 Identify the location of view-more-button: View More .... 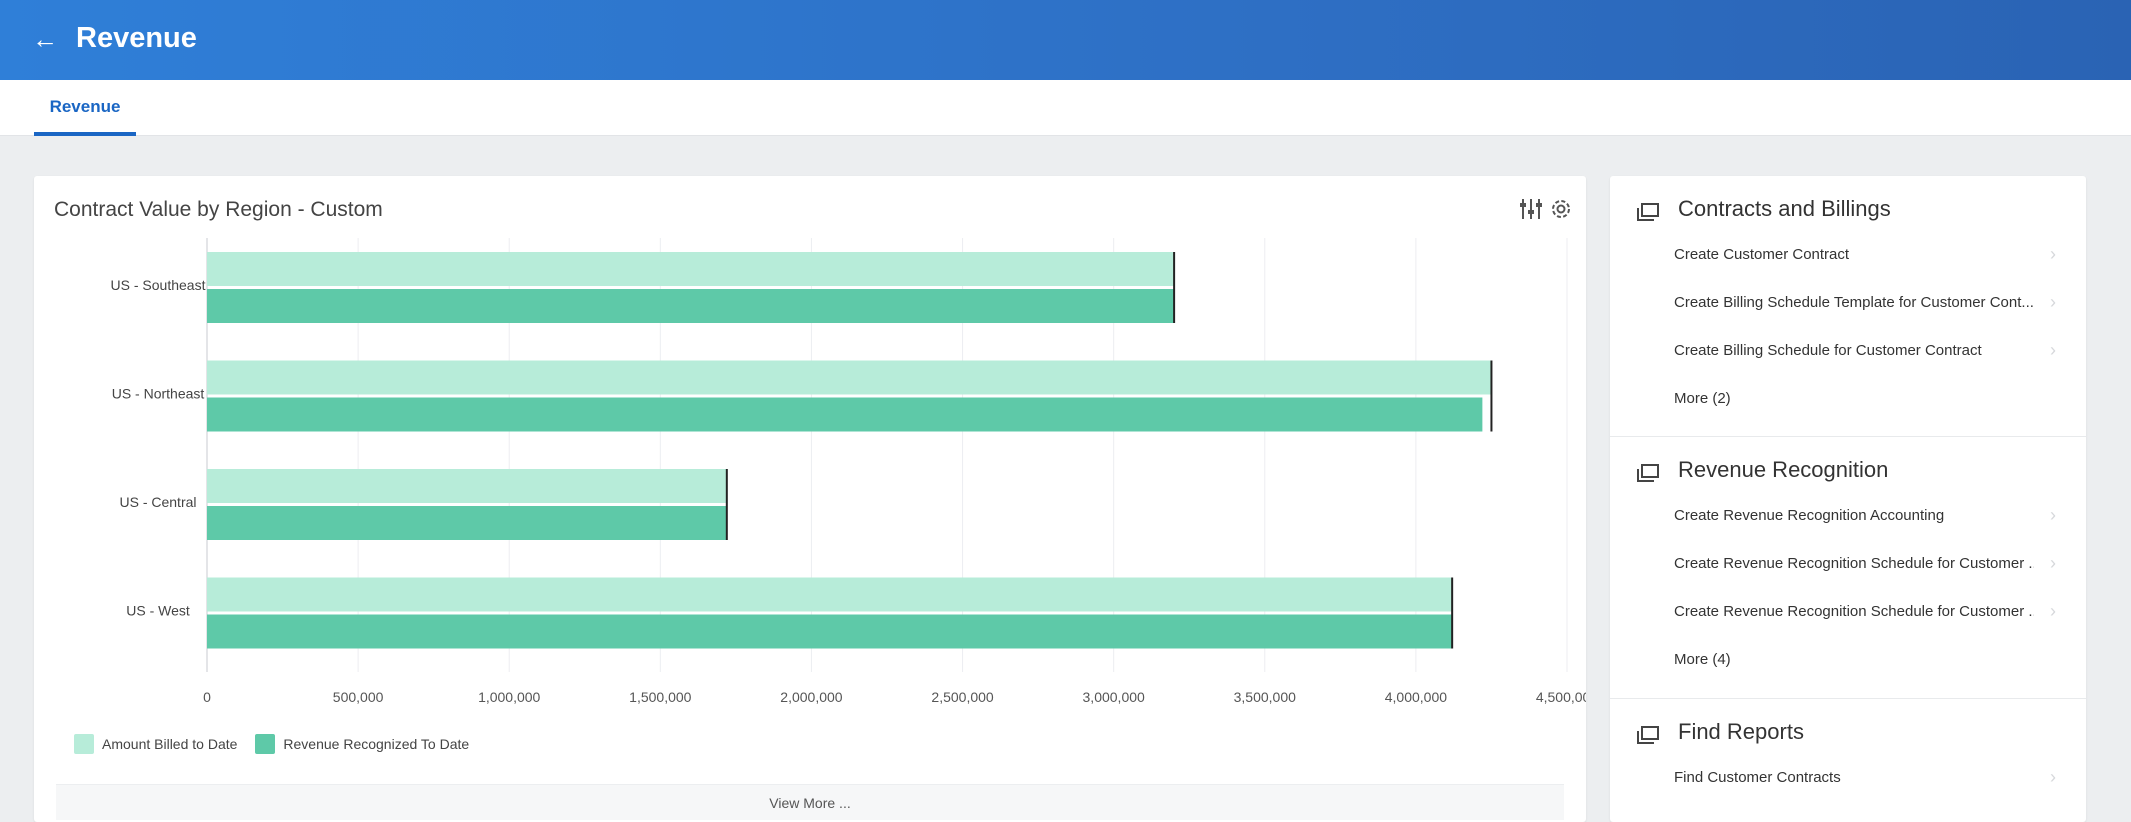
(810, 802).